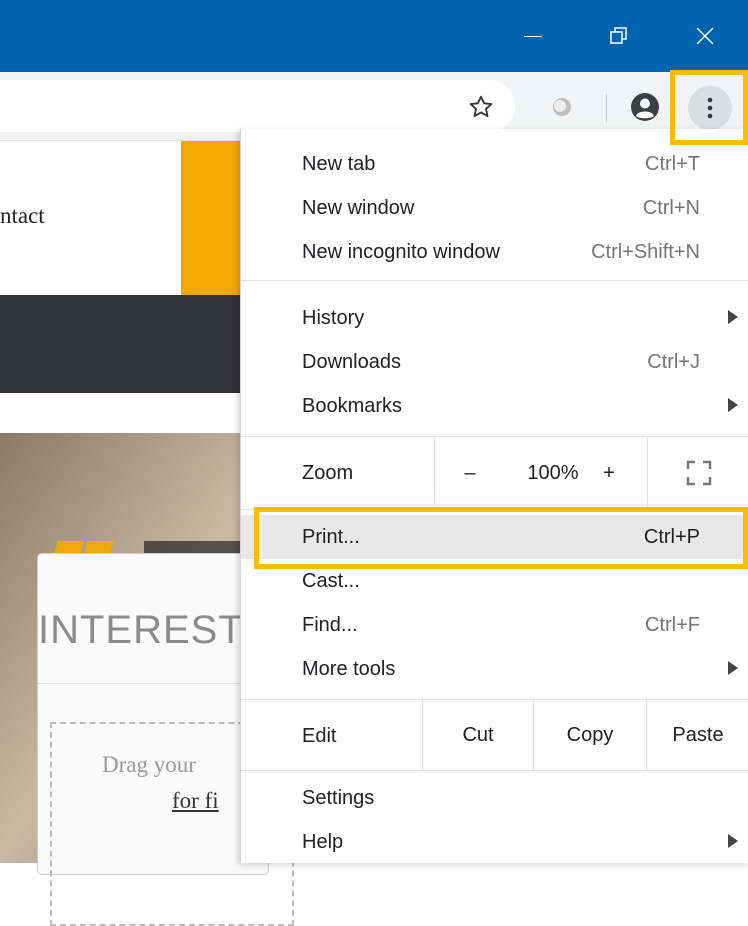 The height and width of the screenshot is (926, 748). I want to click on close-button, so click(705, 36).